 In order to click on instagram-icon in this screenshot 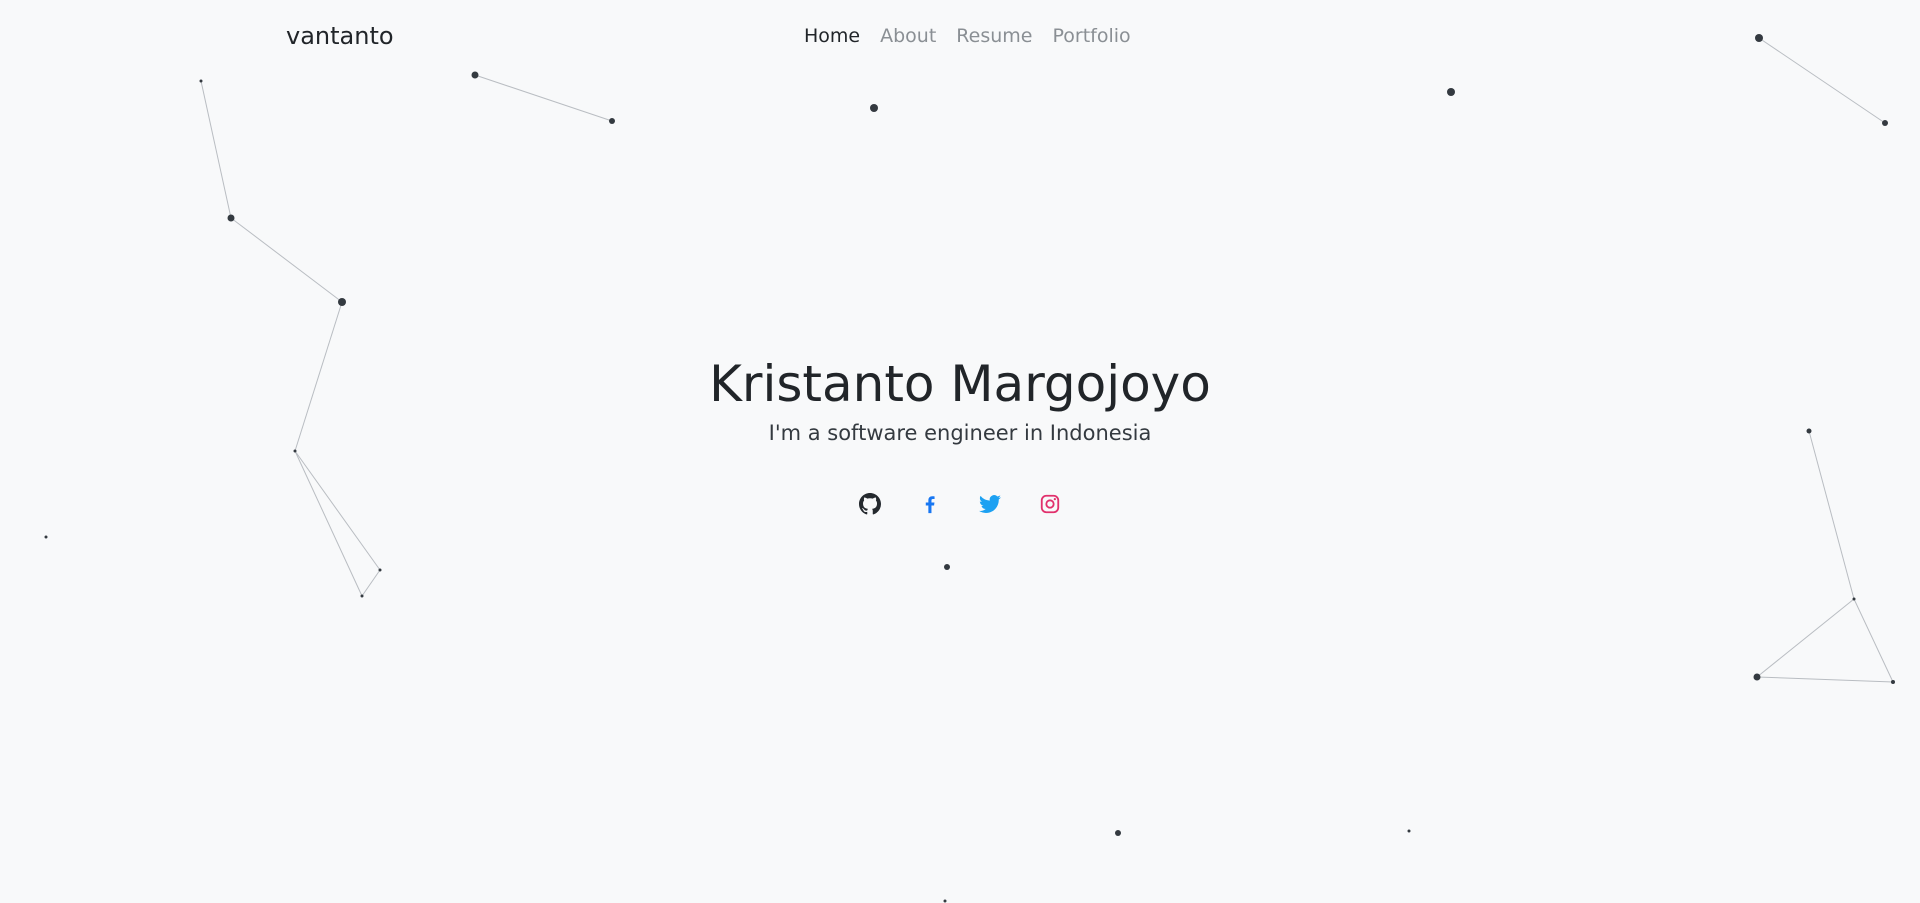, I will do `click(1050, 504)`.